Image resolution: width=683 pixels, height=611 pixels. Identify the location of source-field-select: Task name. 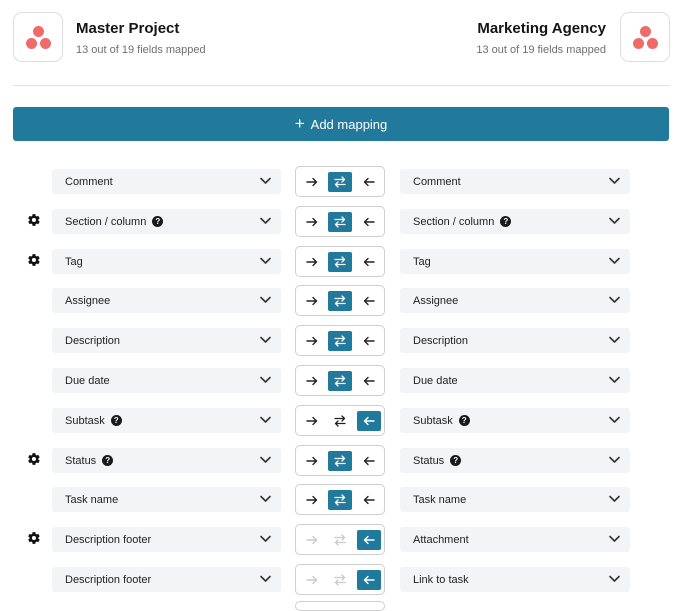
(166, 499).